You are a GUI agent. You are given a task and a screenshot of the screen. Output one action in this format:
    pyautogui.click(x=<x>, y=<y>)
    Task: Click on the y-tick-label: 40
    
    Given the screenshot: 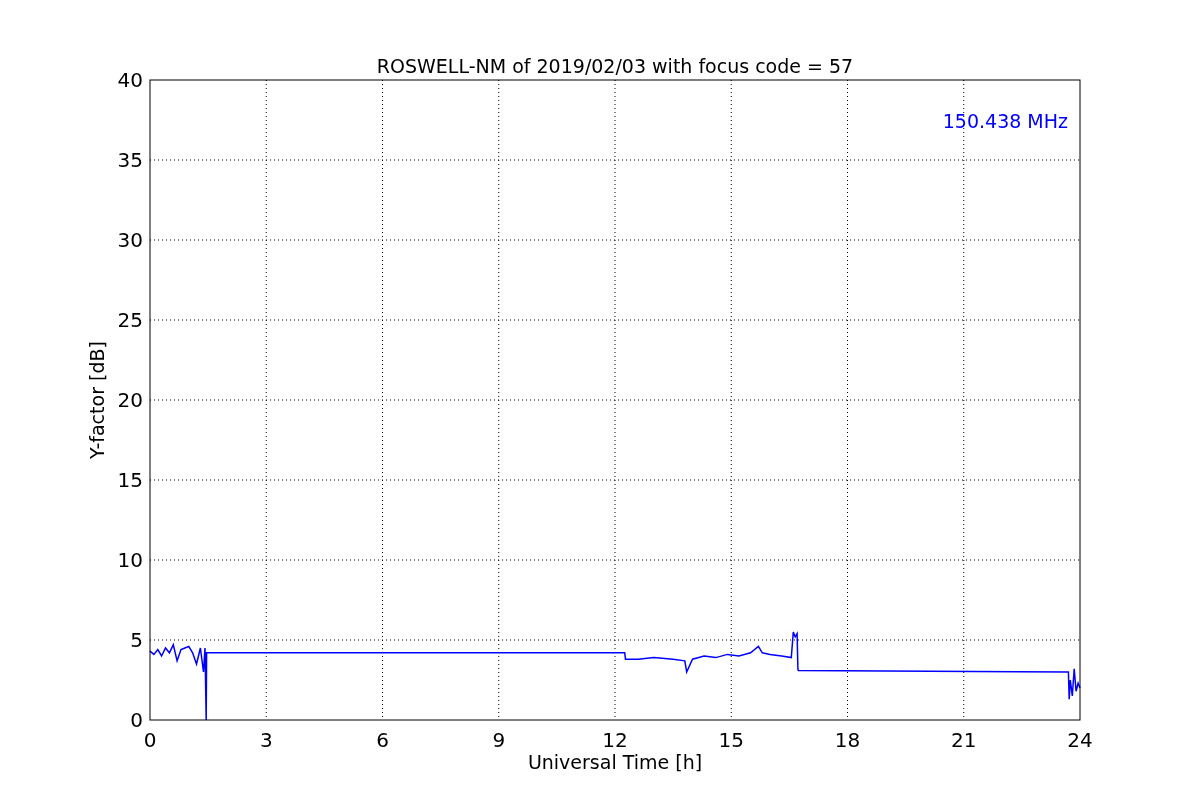 What is the action you would take?
    pyautogui.click(x=130, y=80)
    